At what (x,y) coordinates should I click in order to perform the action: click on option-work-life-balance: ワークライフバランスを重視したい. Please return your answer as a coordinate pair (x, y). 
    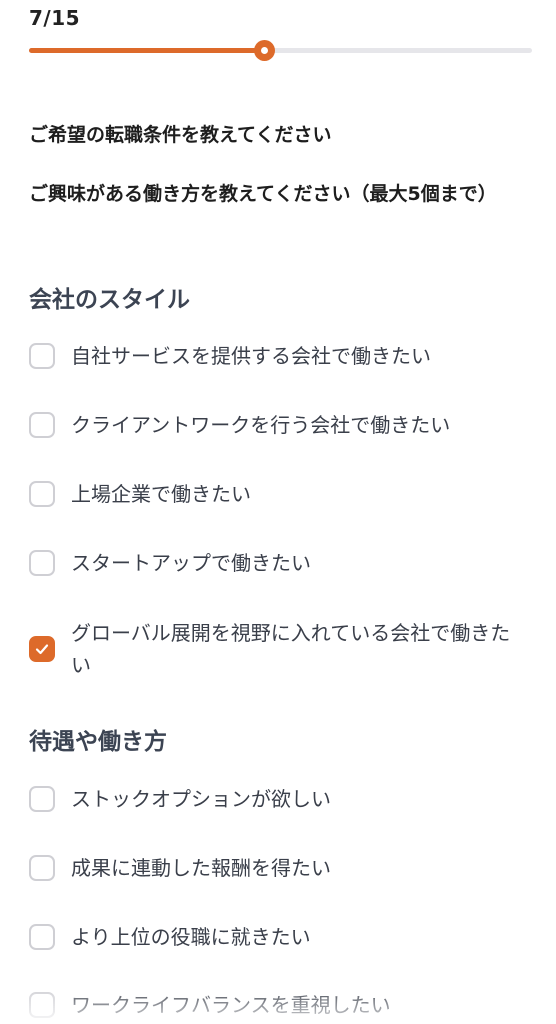
    Looking at the image, I should click on (279, 1005).